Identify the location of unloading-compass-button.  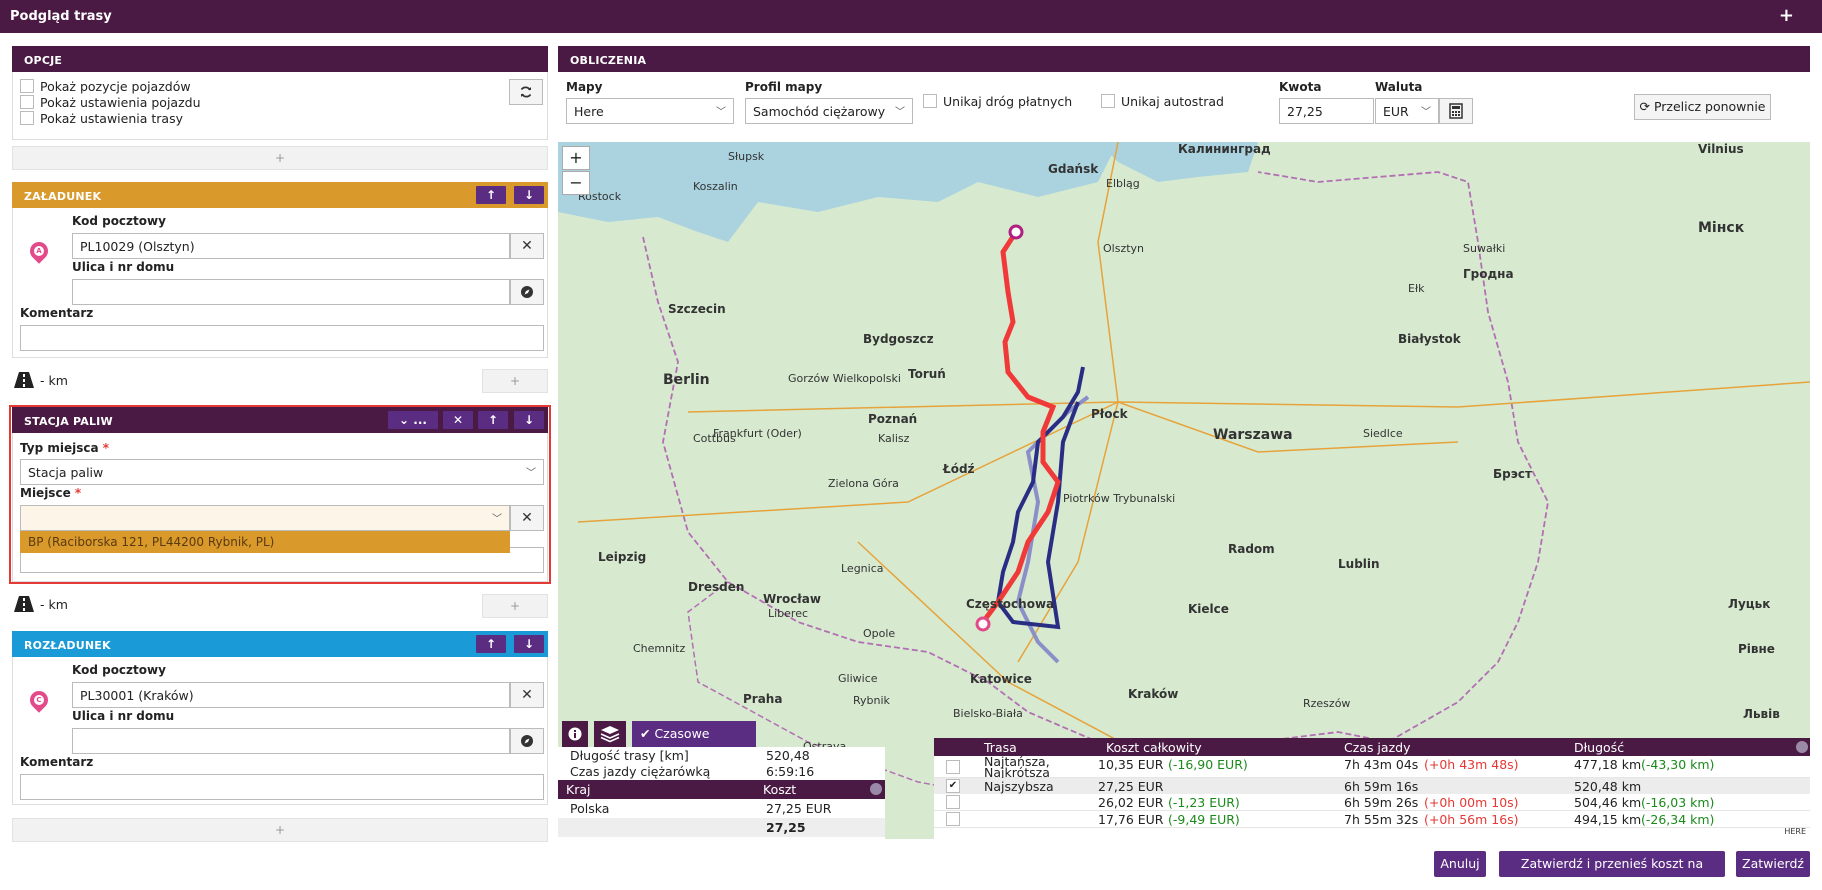
(527, 741).